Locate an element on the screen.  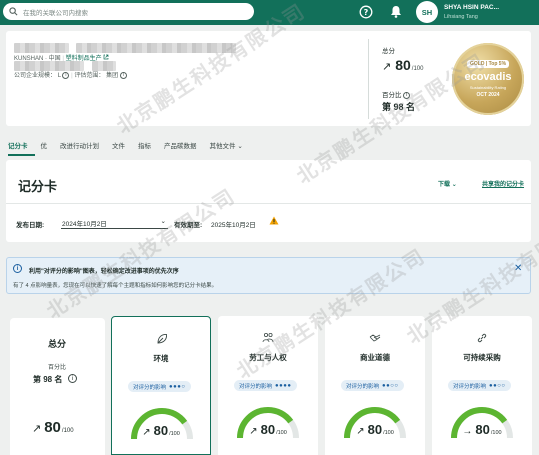
tab-corrective-action-plan: 改进行动计划 is located at coordinates (83, 148).